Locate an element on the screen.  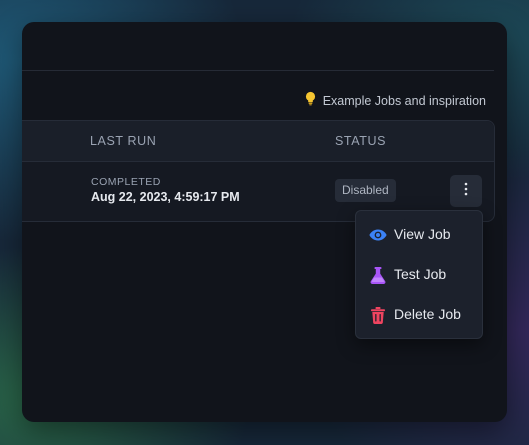
more-vertical-icon is located at coordinates (466, 191).